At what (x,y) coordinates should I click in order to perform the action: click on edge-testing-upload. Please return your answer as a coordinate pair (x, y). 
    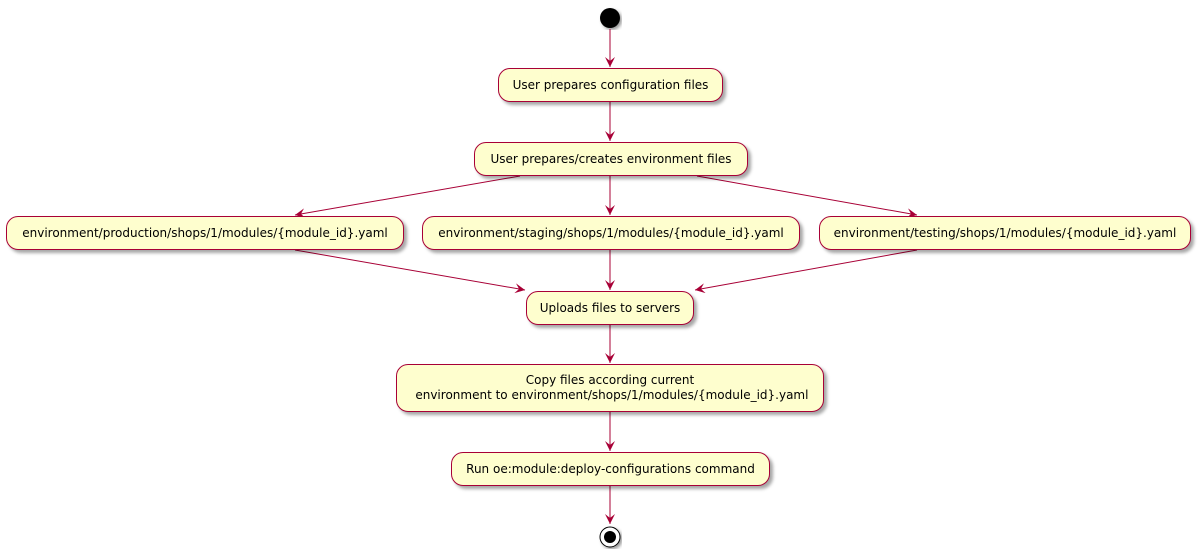
    Looking at the image, I should click on (806, 271).